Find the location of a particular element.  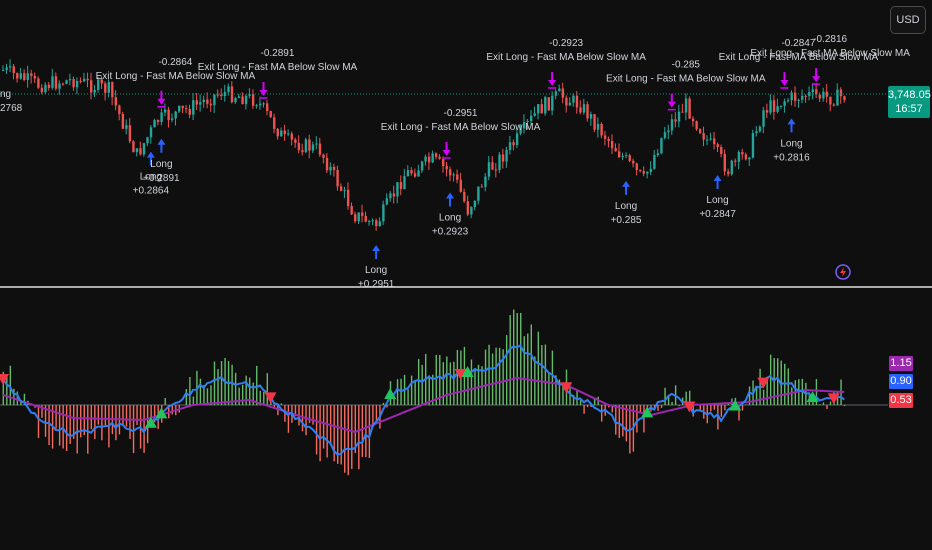

fast-line-value: 0.90 is located at coordinates (901, 381).